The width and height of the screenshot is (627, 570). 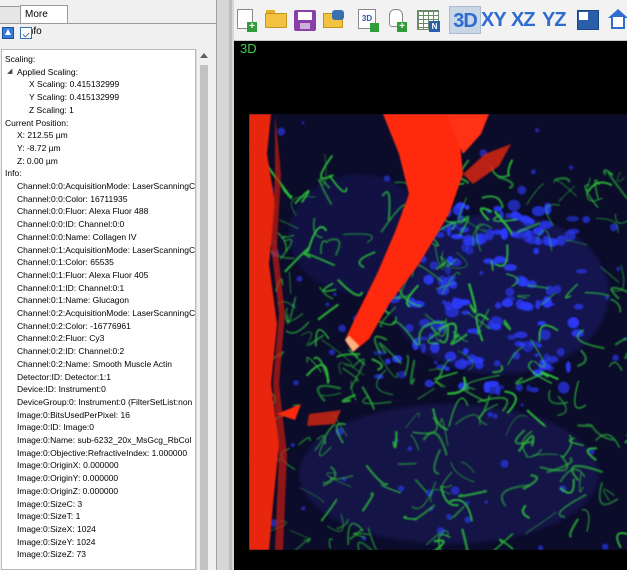 What do you see at coordinates (56, 529) in the screenshot?
I see `tree-item: Image:0:SizeX: 1024` at bounding box center [56, 529].